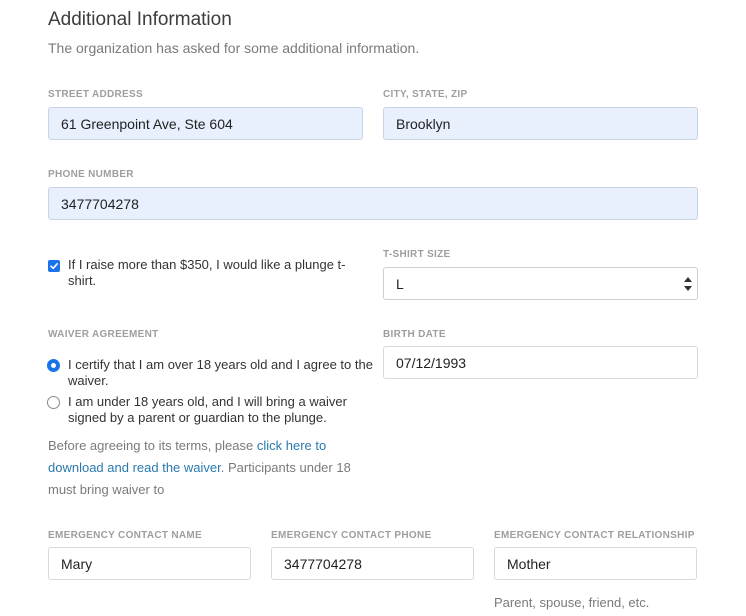 The height and width of the screenshot is (616, 746). Describe the element at coordinates (400, 283) in the screenshot. I see `tshirt-size-value: L` at that location.